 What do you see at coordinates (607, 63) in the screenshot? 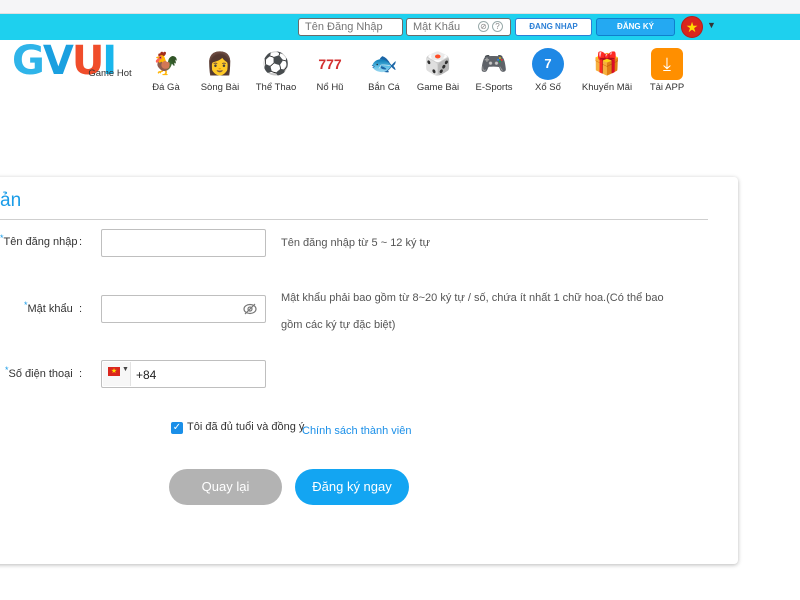
I see `gift-box-icon: 🎁` at bounding box center [607, 63].